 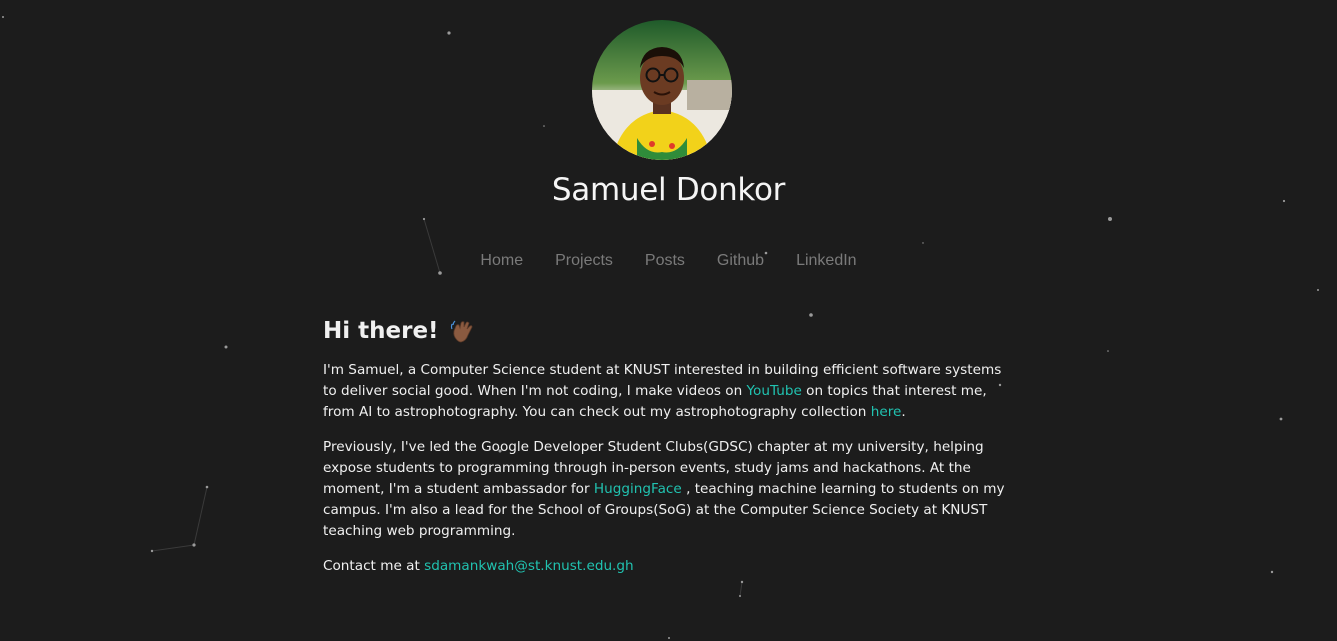 What do you see at coordinates (774, 391) in the screenshot?
I see `youtube-link: YouTube` at bounding box center [774, 391].